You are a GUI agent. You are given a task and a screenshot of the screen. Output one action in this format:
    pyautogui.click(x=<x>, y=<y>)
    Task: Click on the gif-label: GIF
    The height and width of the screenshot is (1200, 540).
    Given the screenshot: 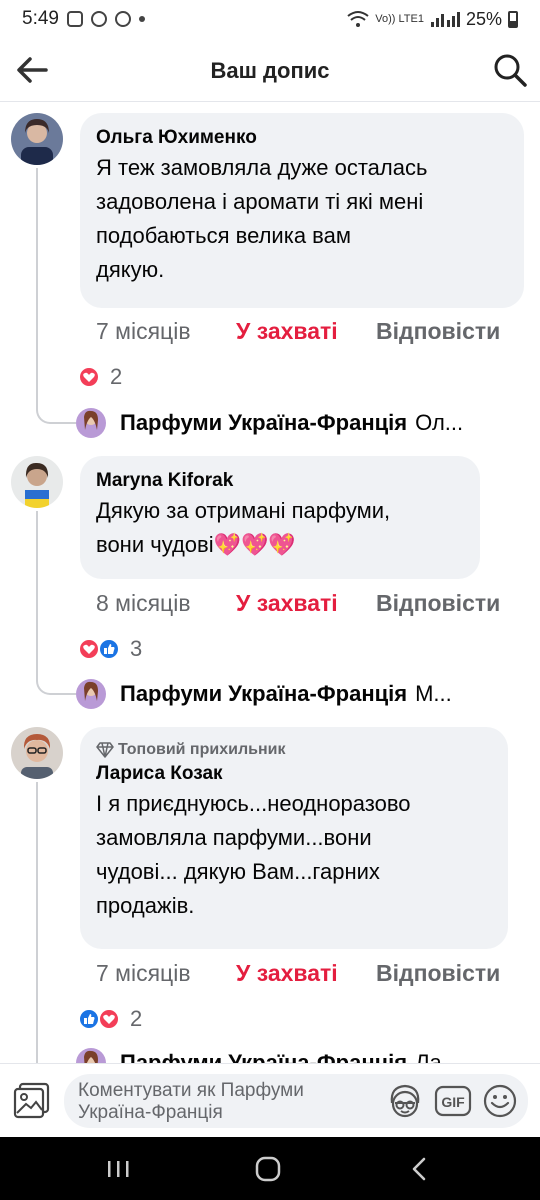 What is the action you would take?
    pyautogui.click(x=453, y=1102)
    